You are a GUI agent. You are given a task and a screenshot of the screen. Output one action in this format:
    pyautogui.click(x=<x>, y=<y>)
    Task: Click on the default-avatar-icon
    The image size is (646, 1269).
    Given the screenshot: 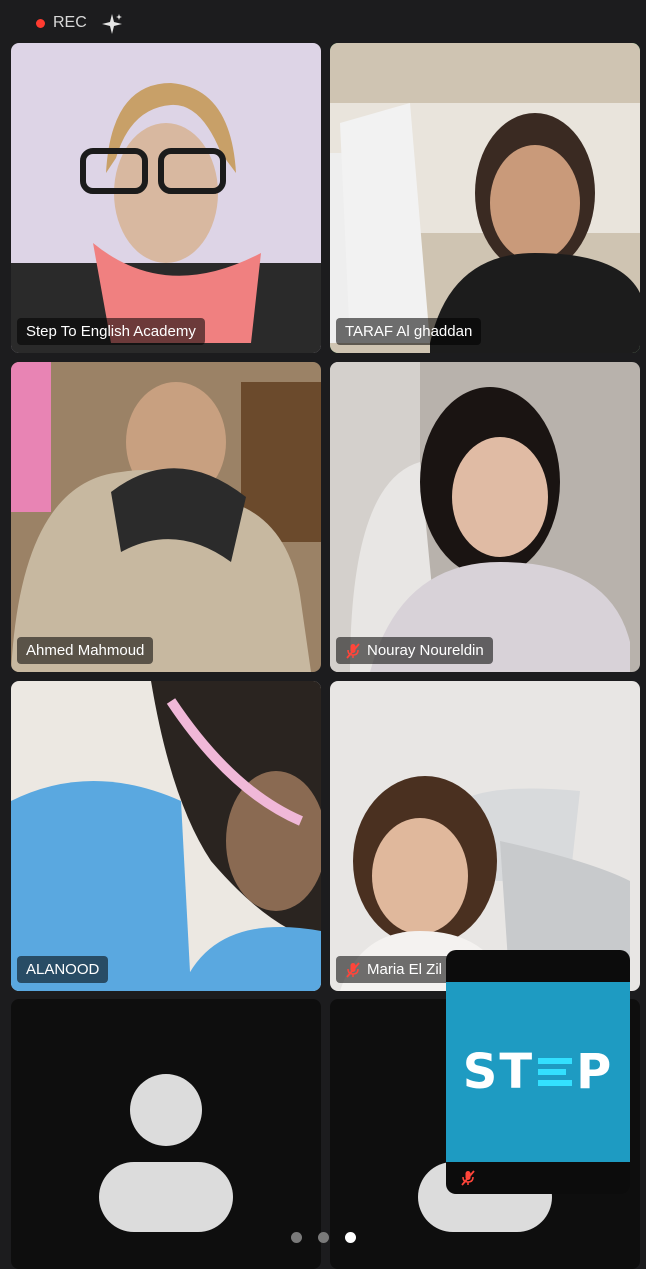 What is the action you would take?
    pyautogui.click(x=166, y=1153)
    